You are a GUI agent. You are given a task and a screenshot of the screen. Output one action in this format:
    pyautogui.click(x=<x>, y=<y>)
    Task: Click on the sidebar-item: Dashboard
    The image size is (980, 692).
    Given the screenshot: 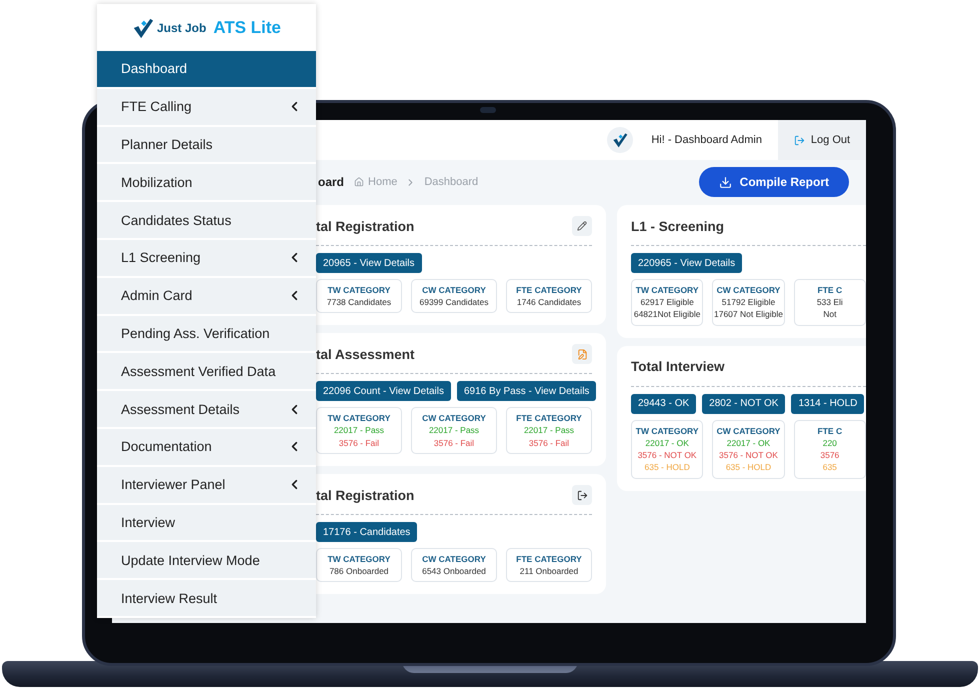 What is the action you would take?
    pyautogui.click(x=206, y=69)
    